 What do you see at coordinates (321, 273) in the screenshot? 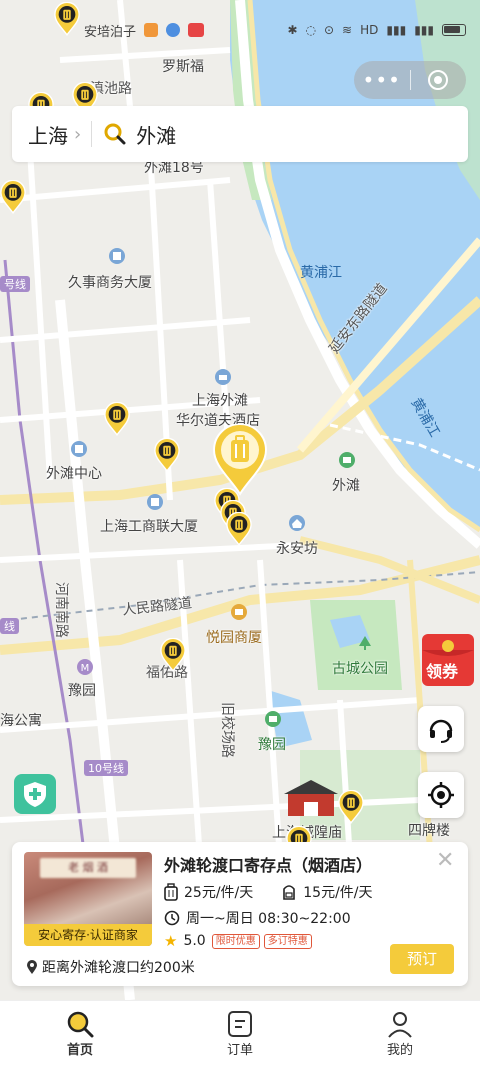
I see `map-label-huangpu-river: 黄浦江` at bounding box center [321, 273].